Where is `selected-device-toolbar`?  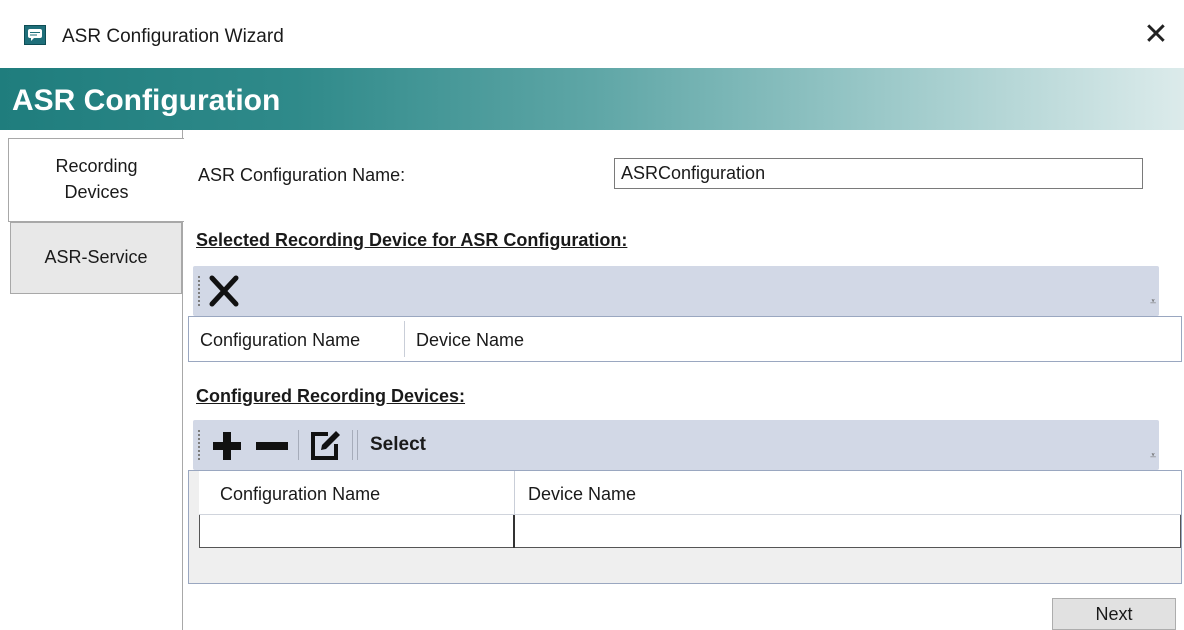
selected-device-toolbar is located at coordinates (676, 291).